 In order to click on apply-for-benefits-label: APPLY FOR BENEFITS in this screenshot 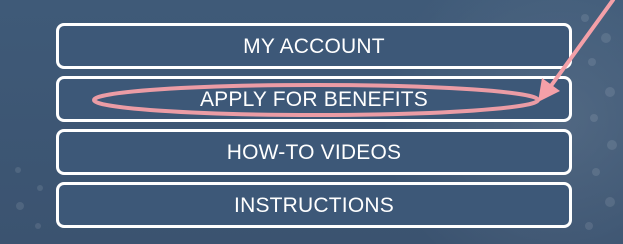, I will do `click(314, 99)`.